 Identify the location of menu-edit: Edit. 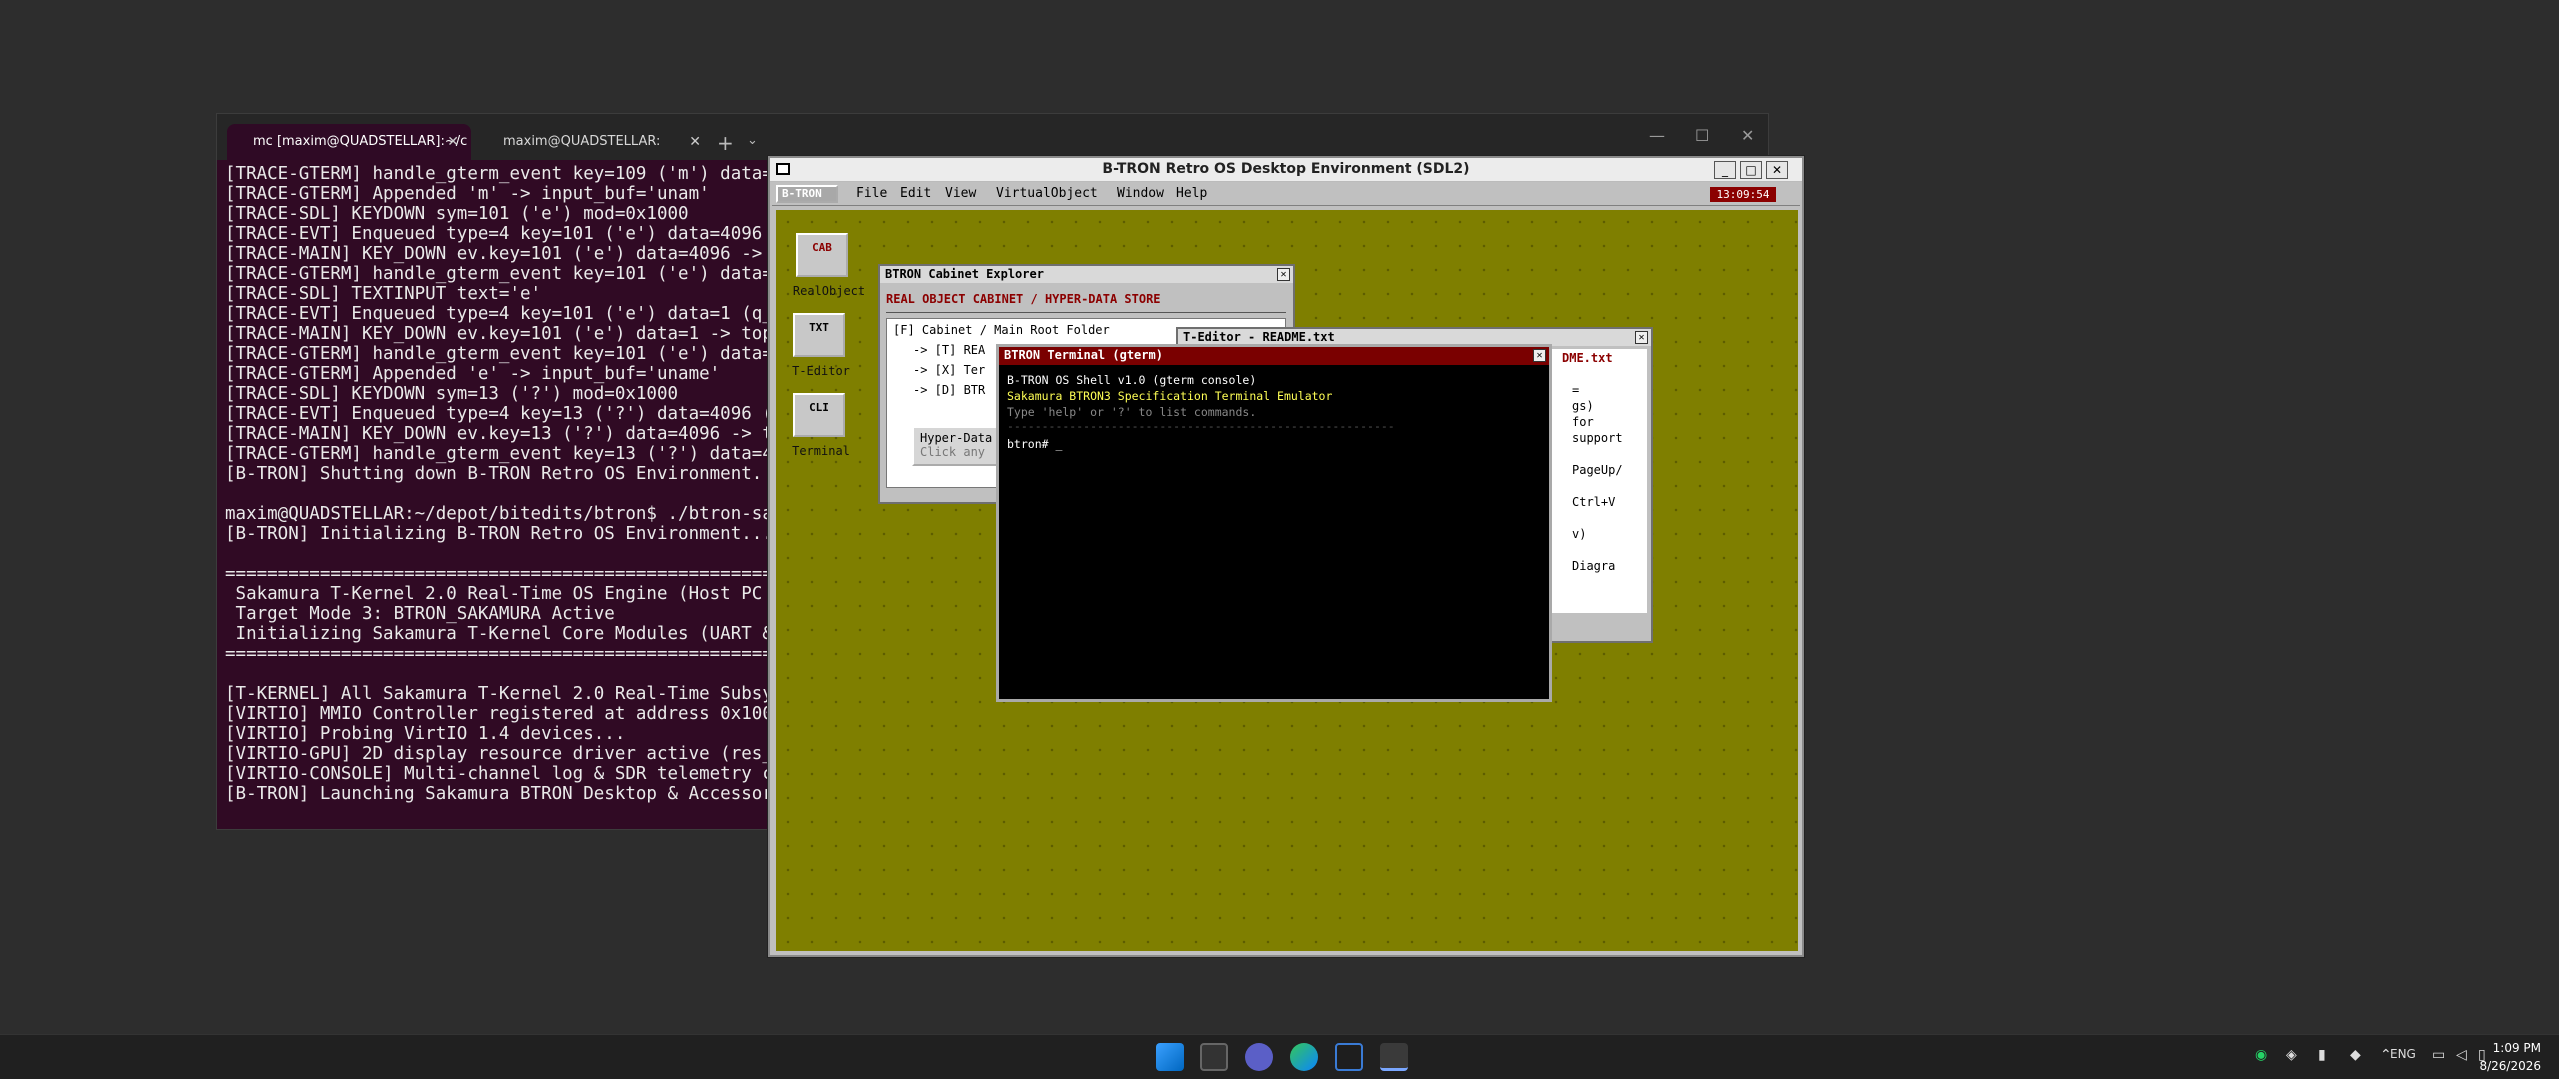
(915, 193).